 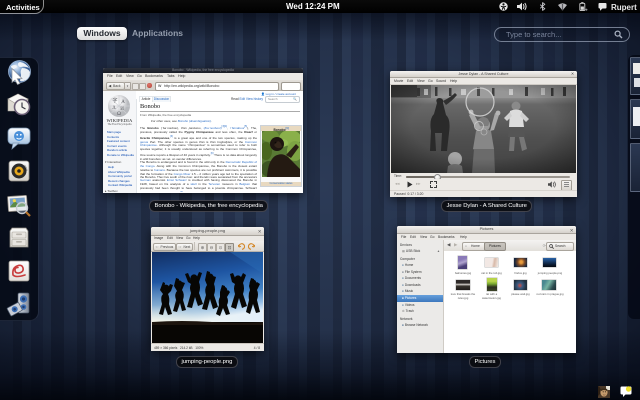 I want to click on svg-text: Ω, so click(x=119, y=114).